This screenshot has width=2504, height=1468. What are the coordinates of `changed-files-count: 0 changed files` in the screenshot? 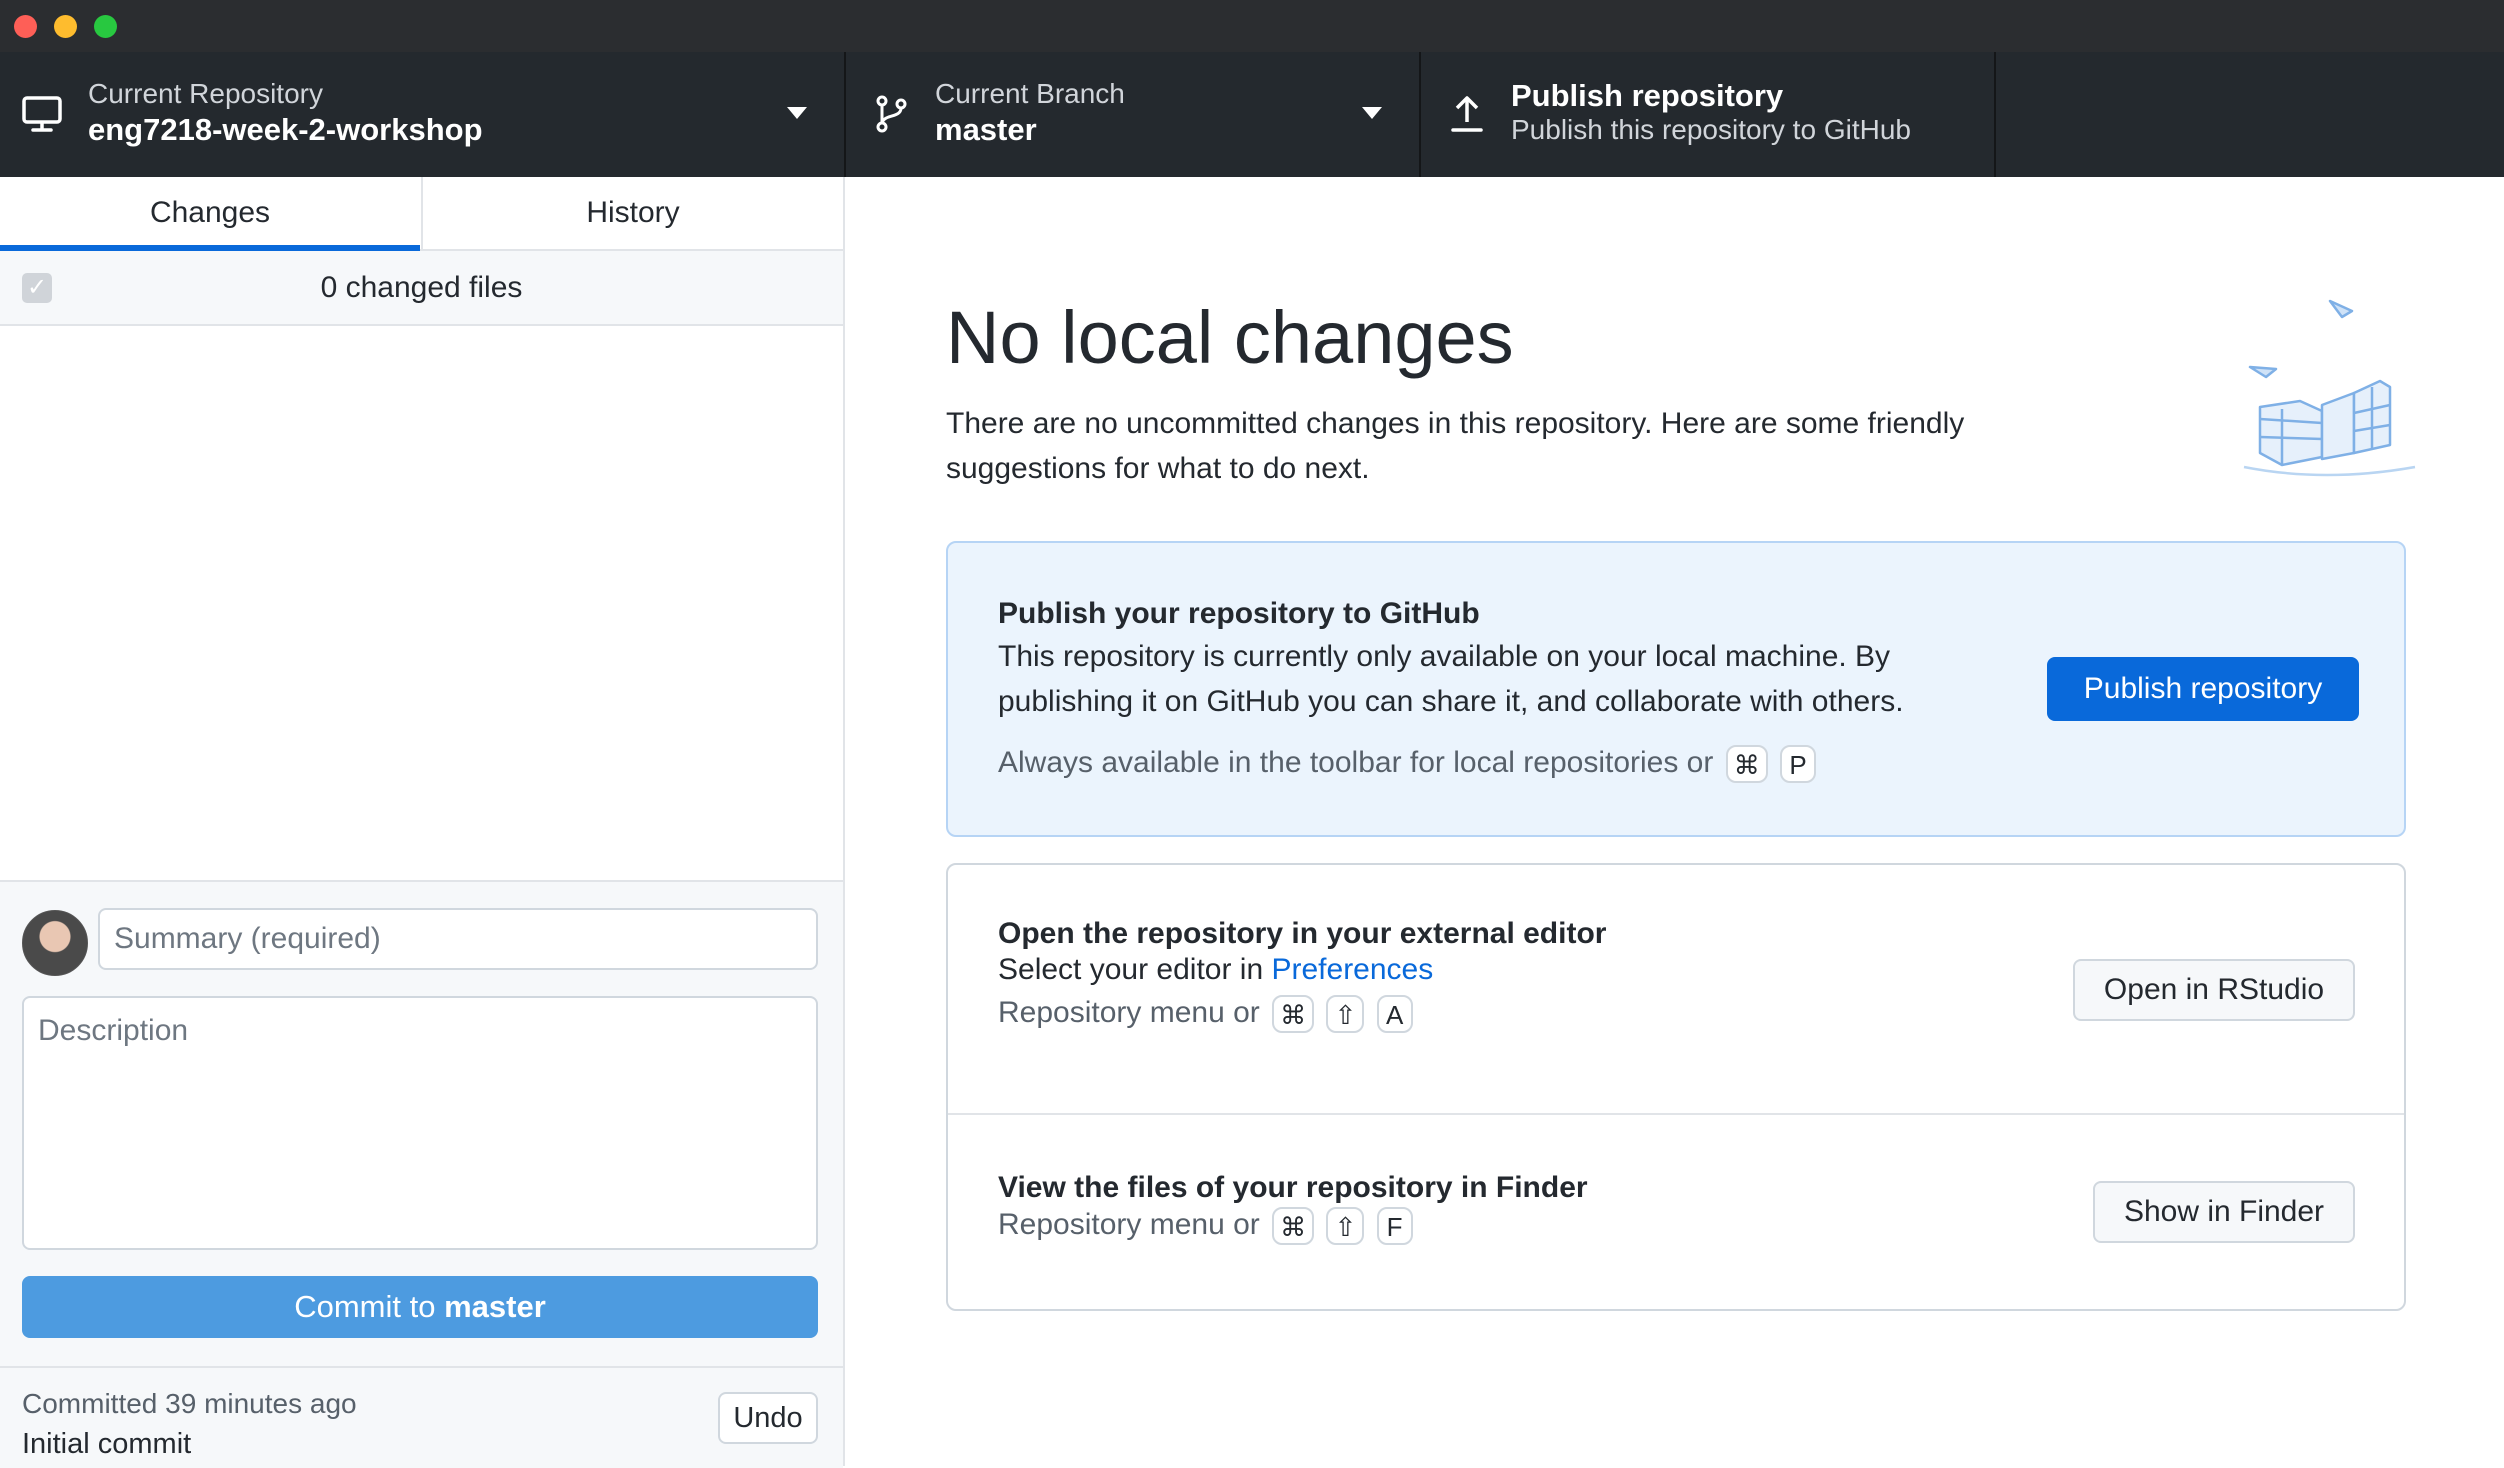 It's located at (421, 287).